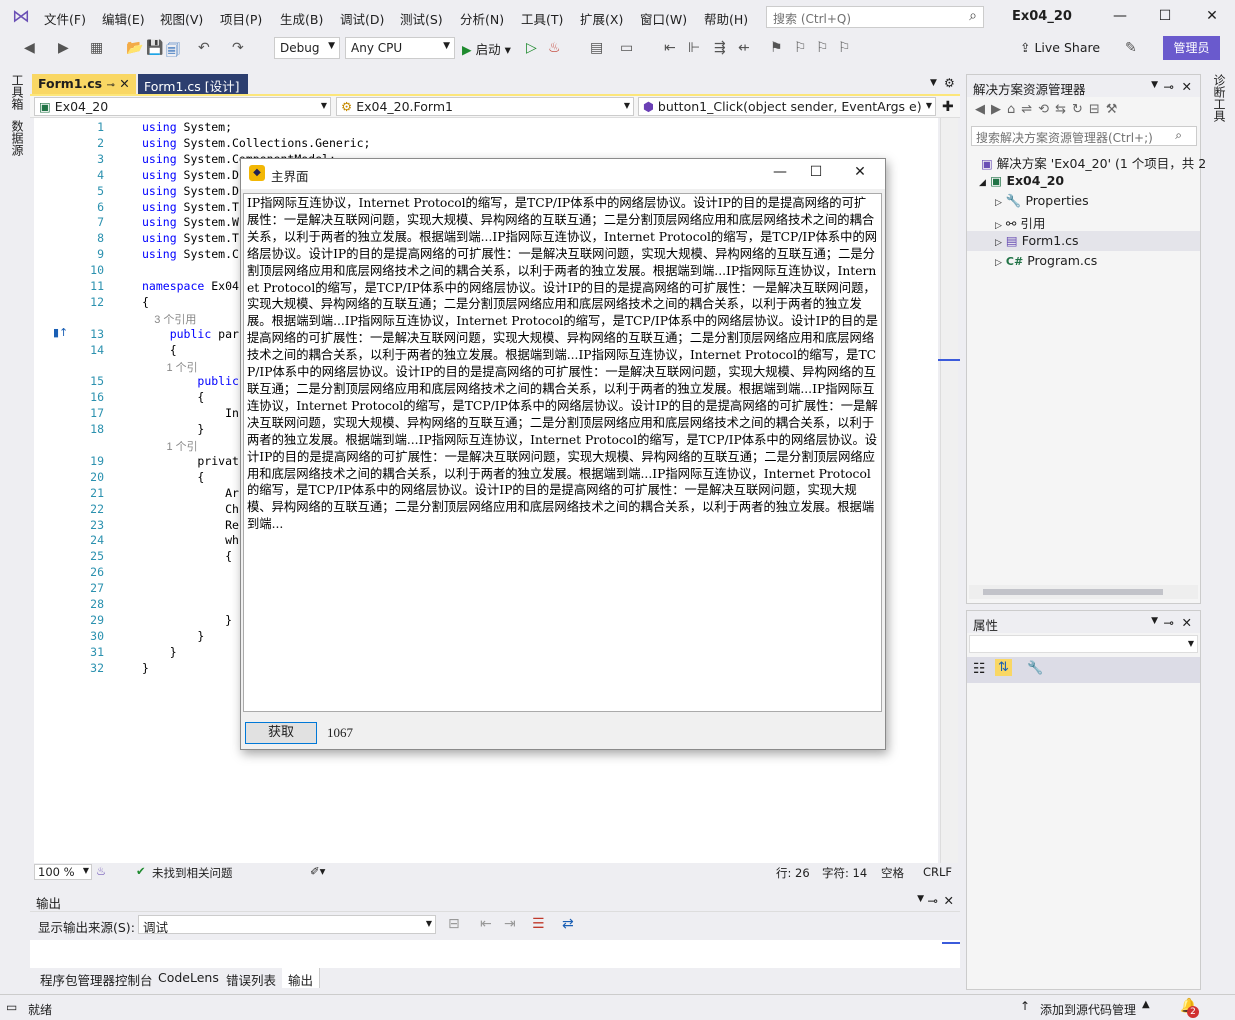 This screenshot has height=1020, width=1235. I want to click on get-button: 获取, so click(281, 733).